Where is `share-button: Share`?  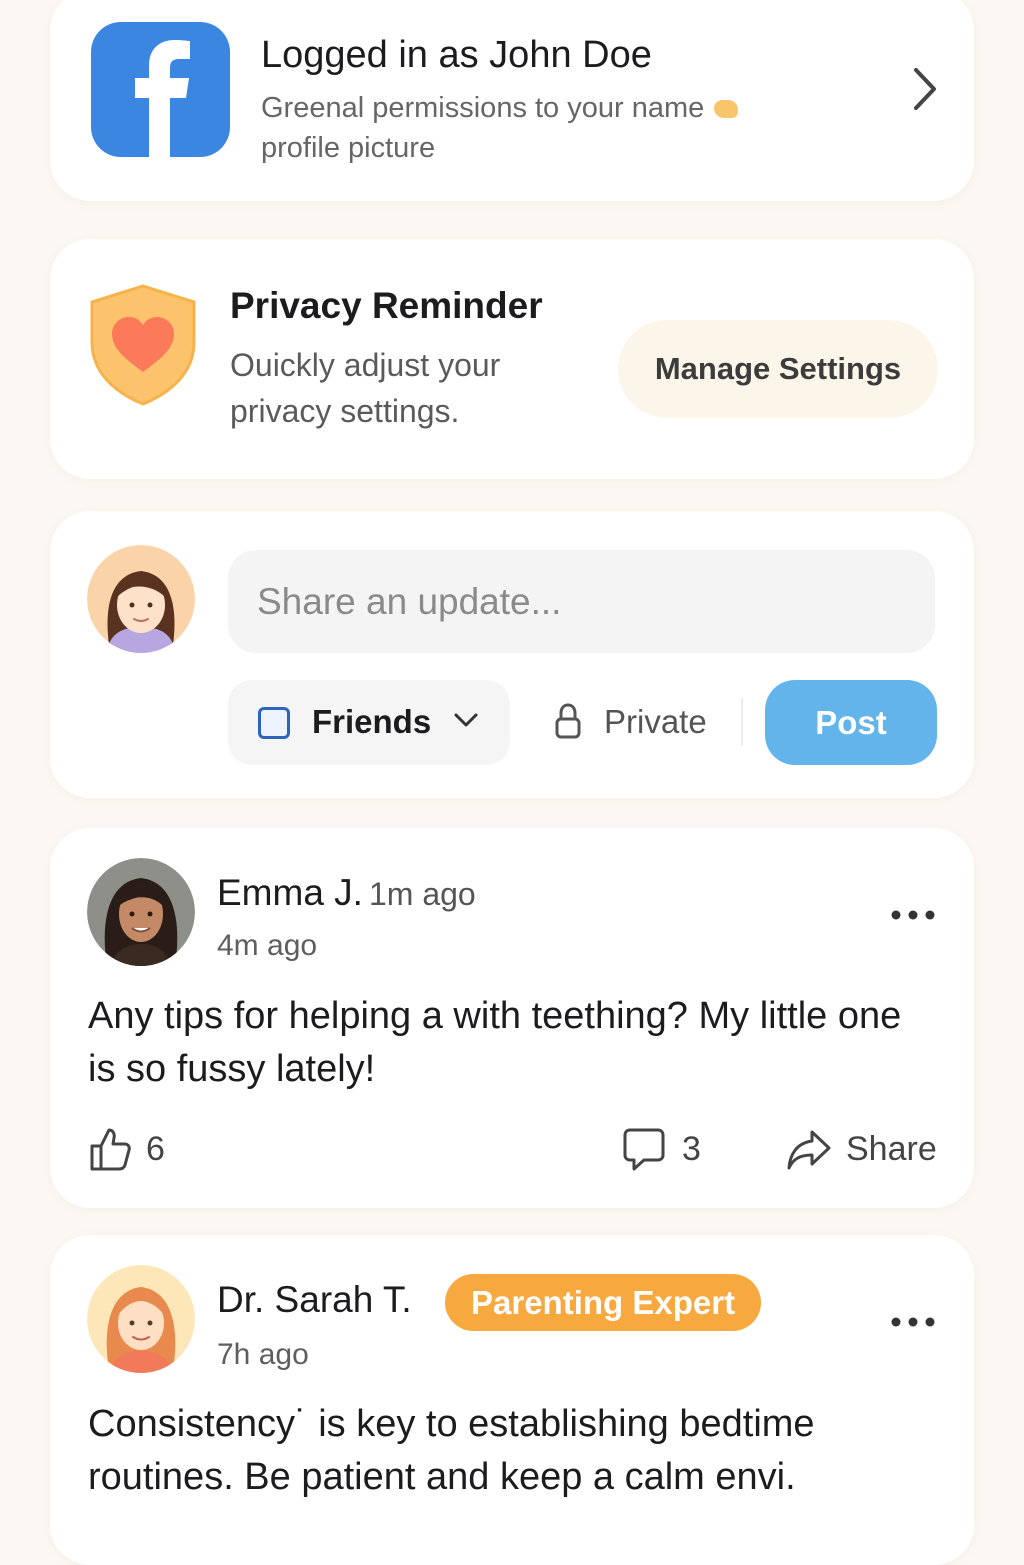 share-button: Share is located at coordinates (866, 1150).